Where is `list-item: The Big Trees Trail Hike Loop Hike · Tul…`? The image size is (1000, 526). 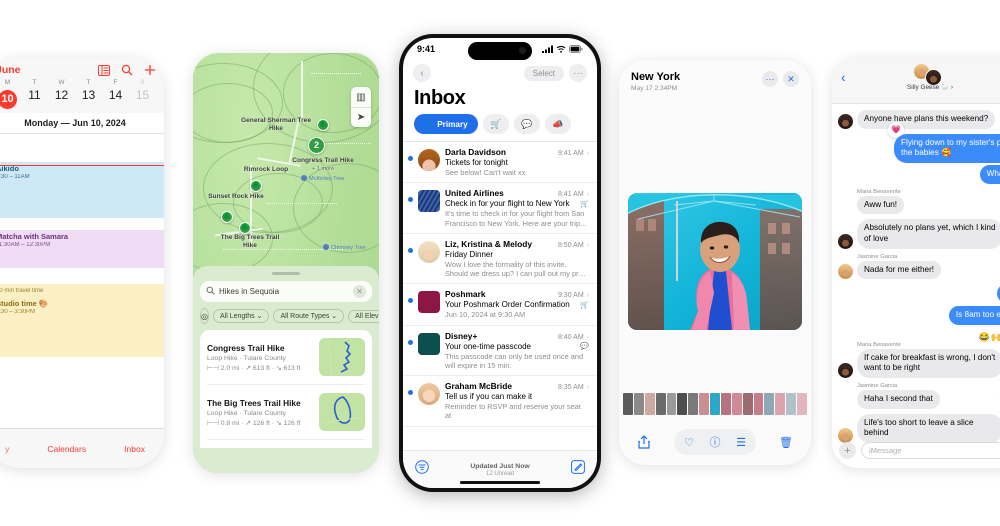 list-item: The Big Trees Trail Hike Loop Hike · Tul… is located at coordinates (286, 412).